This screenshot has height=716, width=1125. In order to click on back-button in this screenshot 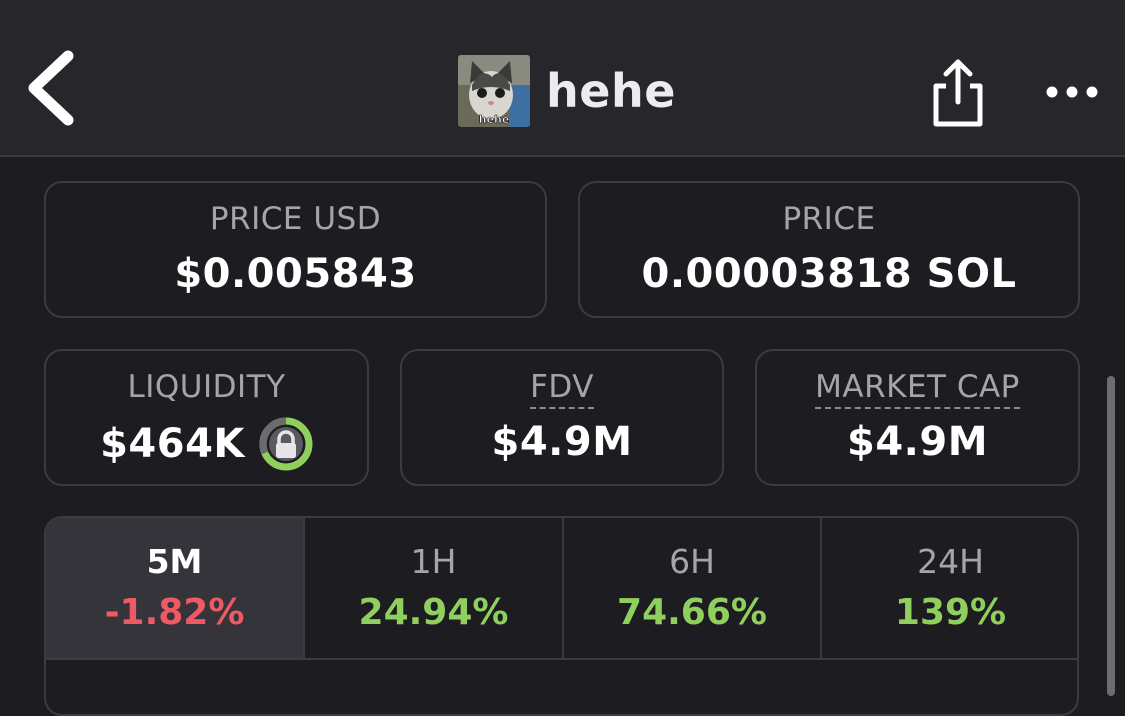, I will do `click(52, 88)`.